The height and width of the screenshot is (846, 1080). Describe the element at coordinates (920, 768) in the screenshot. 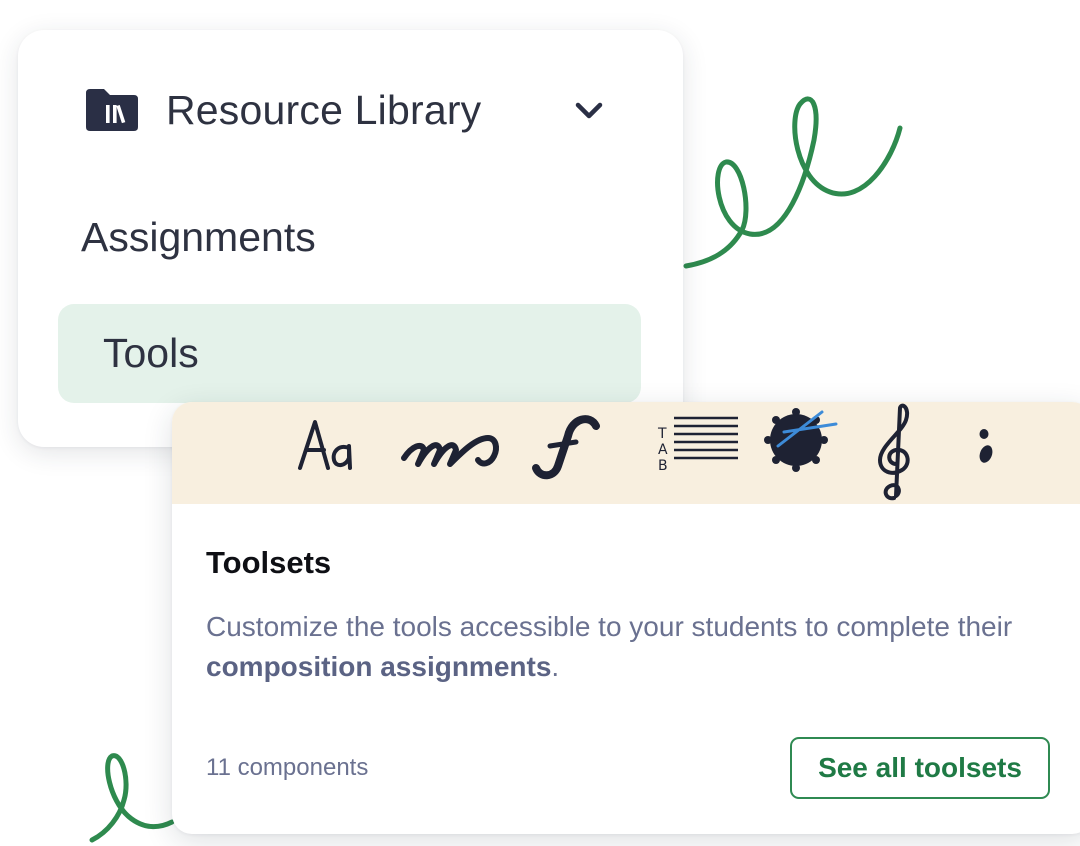

I see `see-all-toolsets-button: See all toolsets` at that location.